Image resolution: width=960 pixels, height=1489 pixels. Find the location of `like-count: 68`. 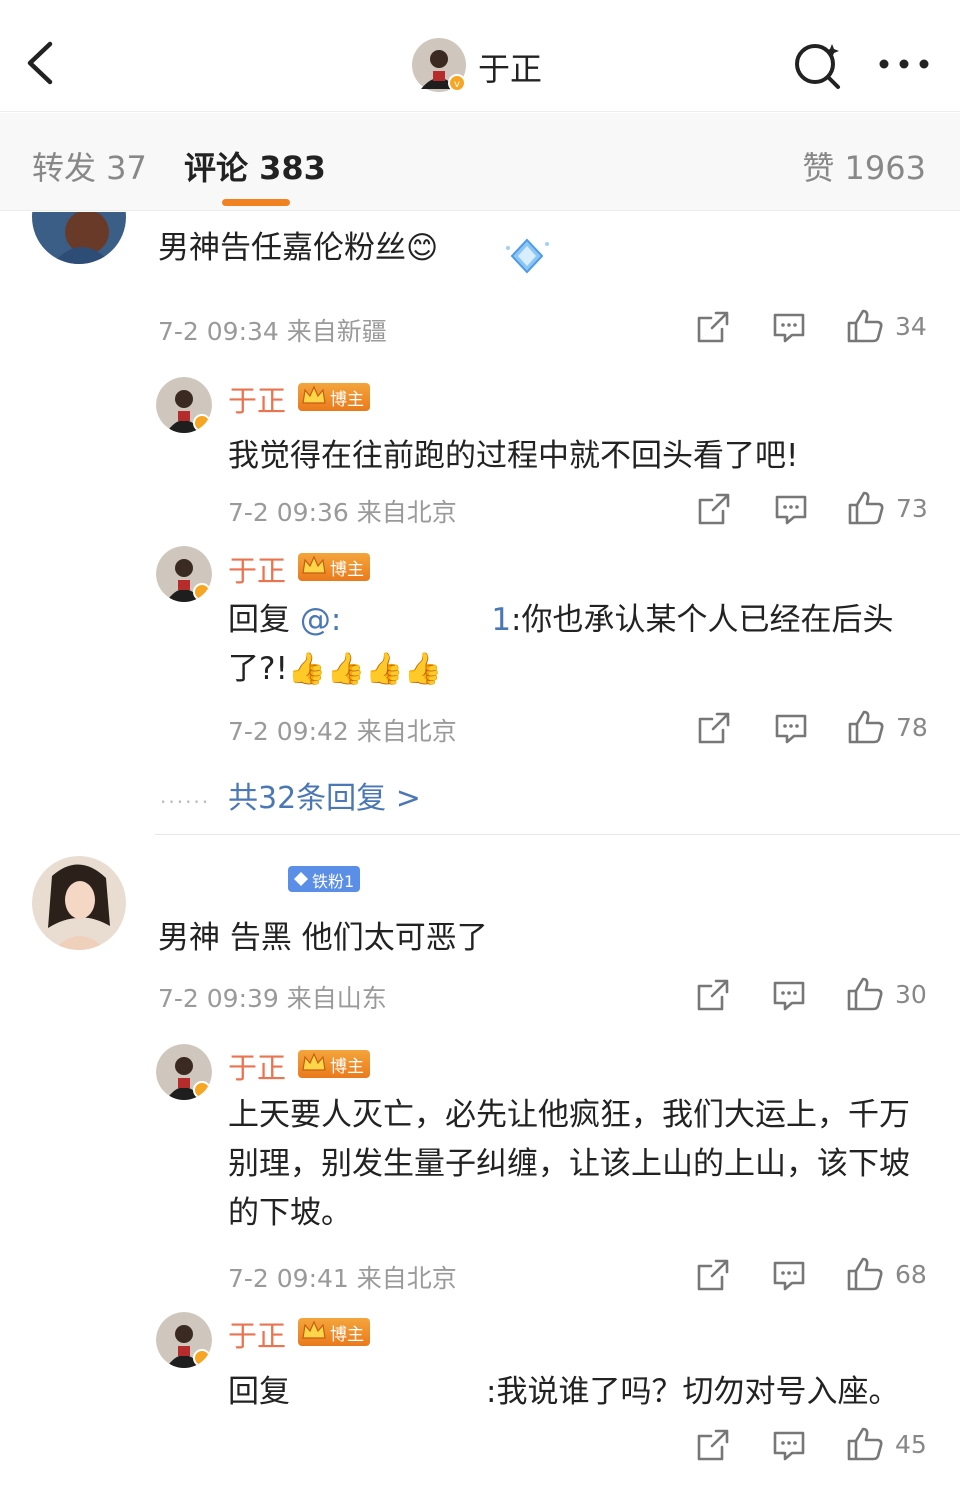

like-count: 68 is located at coordinates (911, 1274).